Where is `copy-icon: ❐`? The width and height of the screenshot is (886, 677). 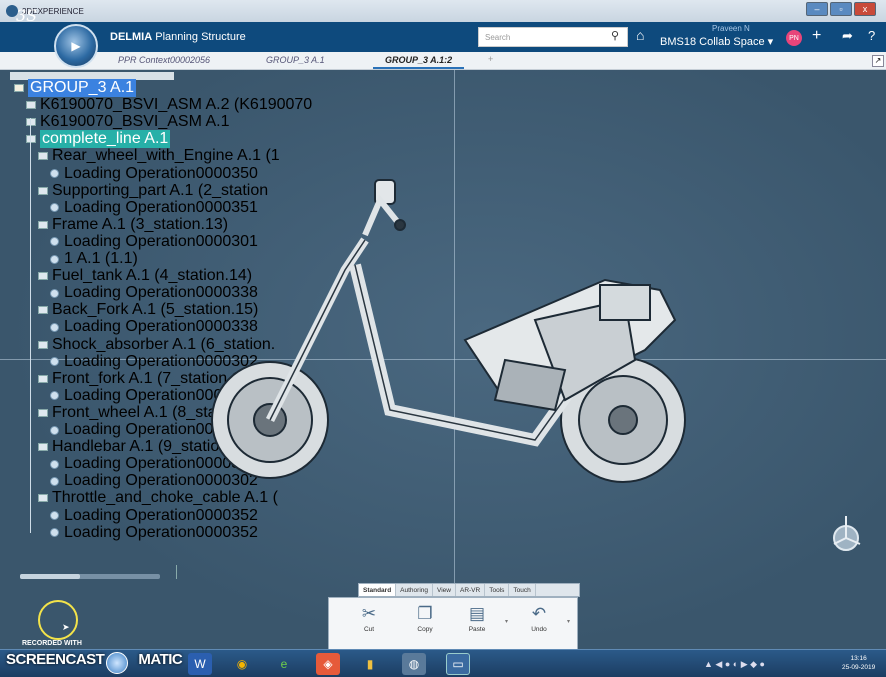 copy-icon: ❐ is located at coordinates (425, 613).